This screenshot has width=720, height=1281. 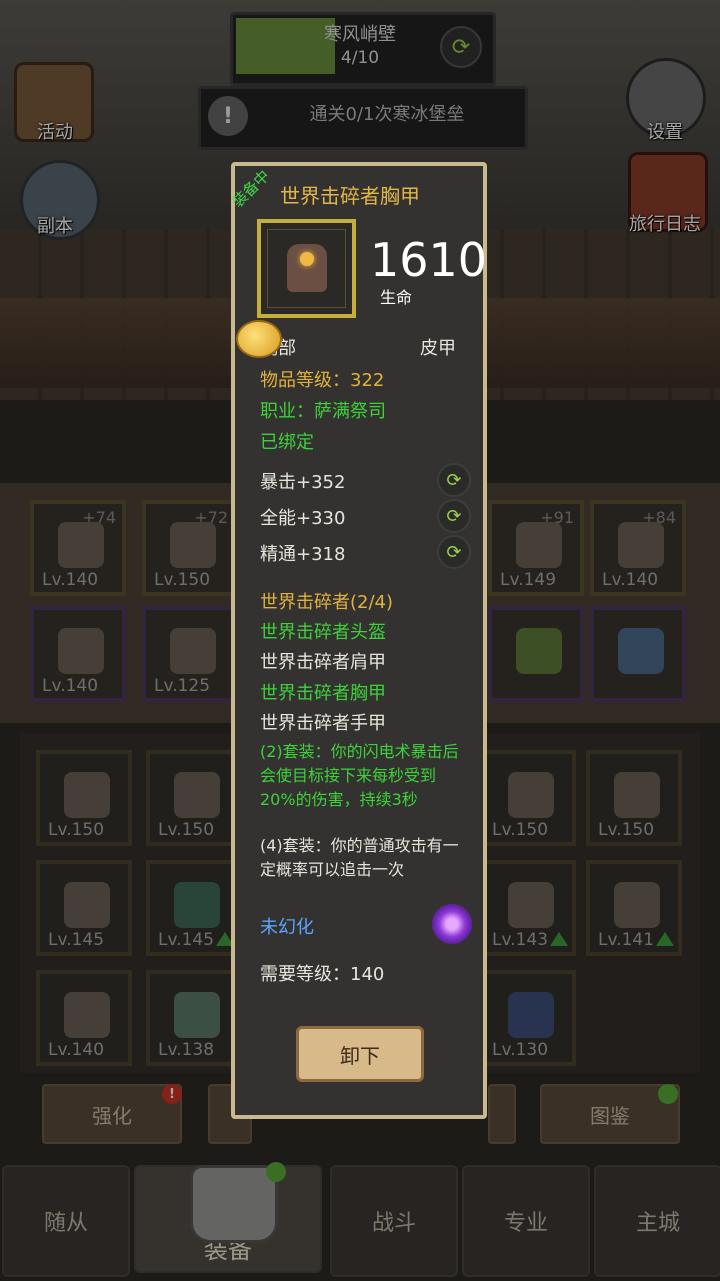 I want to click on required-level: 需要等级：140, so click(x=322, y=974).